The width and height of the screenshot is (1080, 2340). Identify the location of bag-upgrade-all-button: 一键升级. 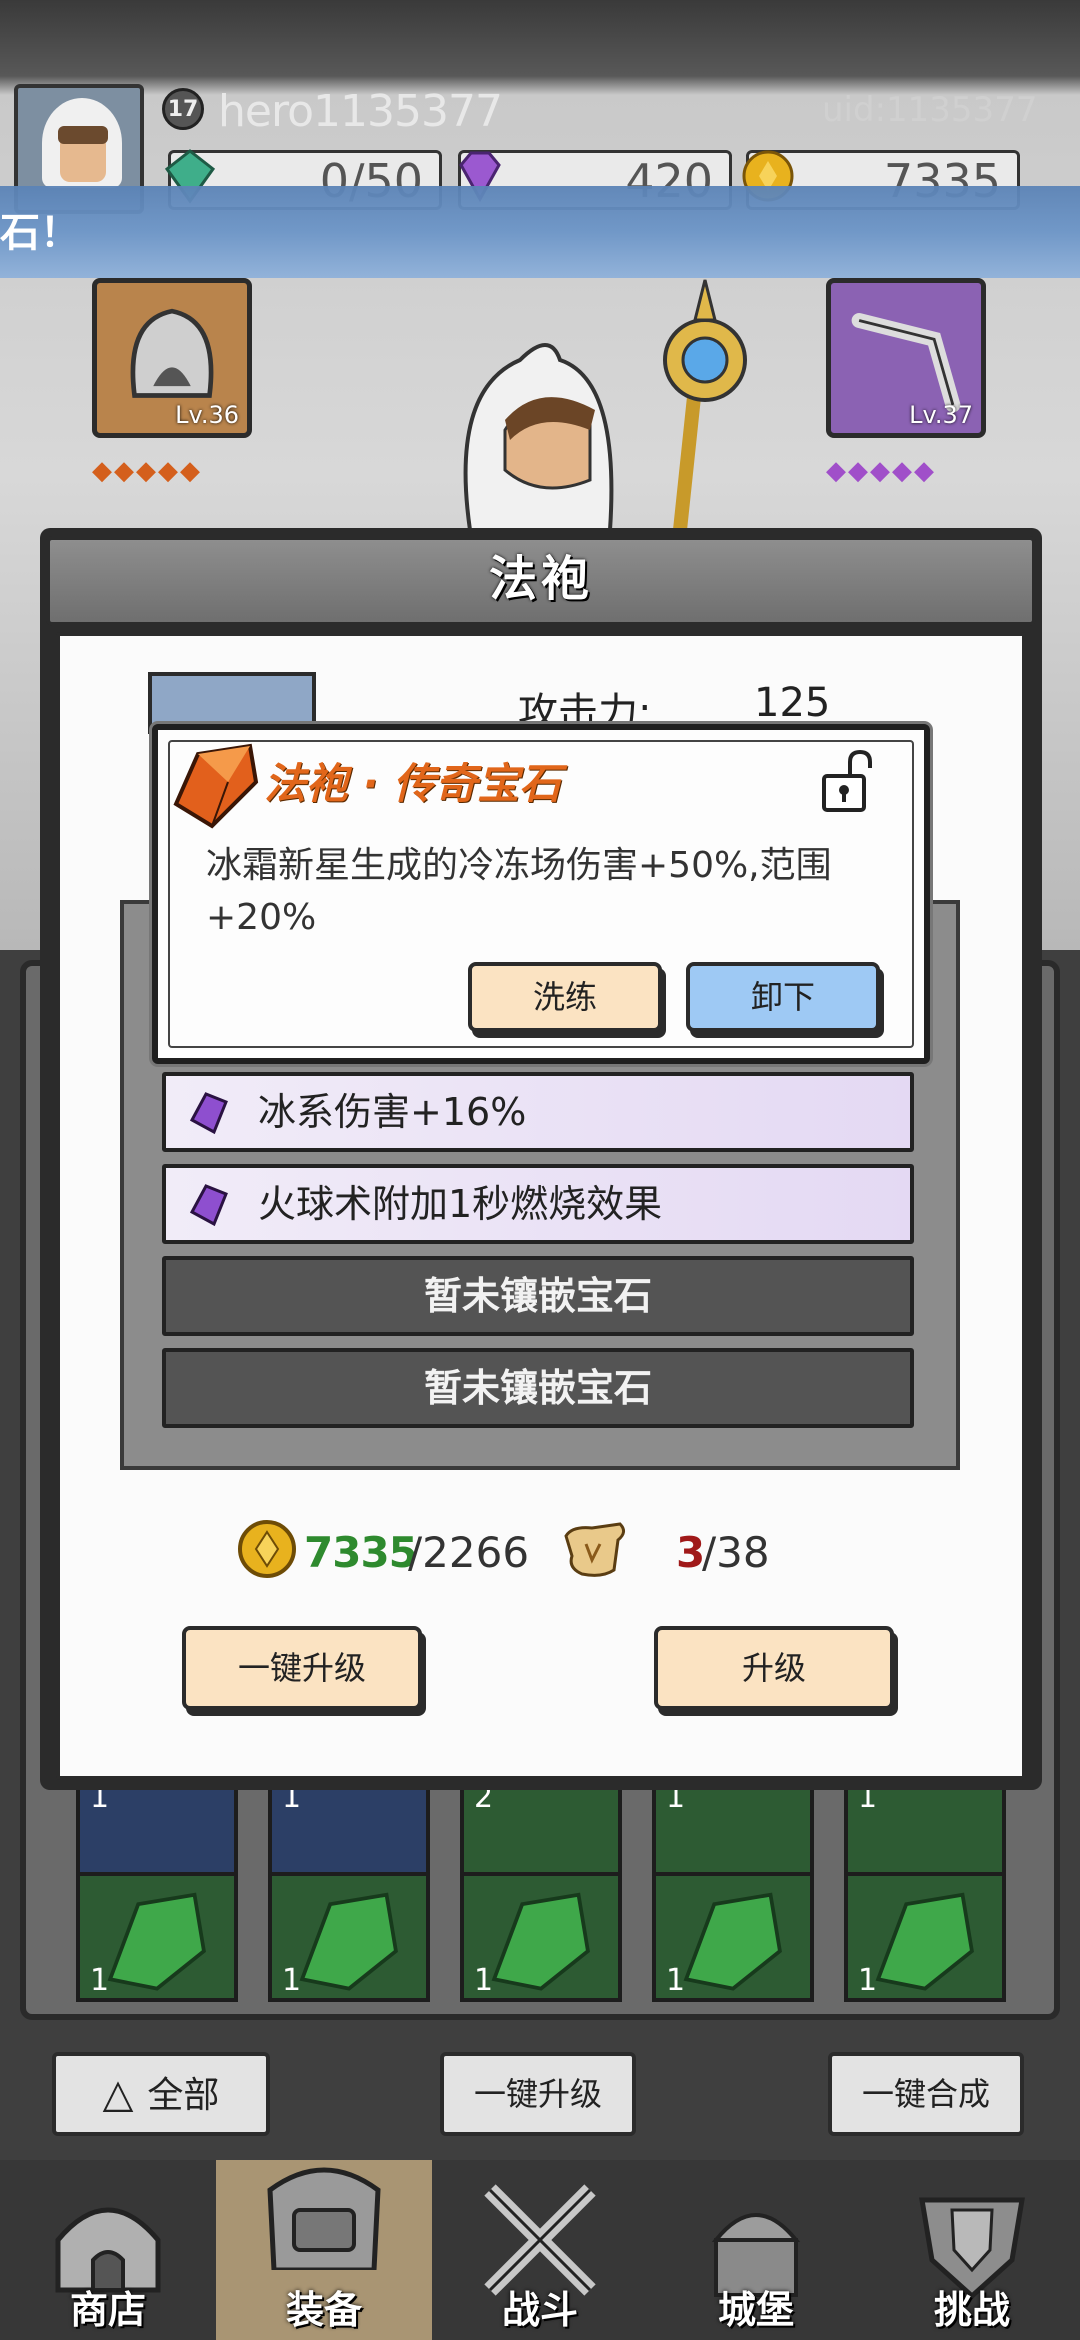
(538, 2094).